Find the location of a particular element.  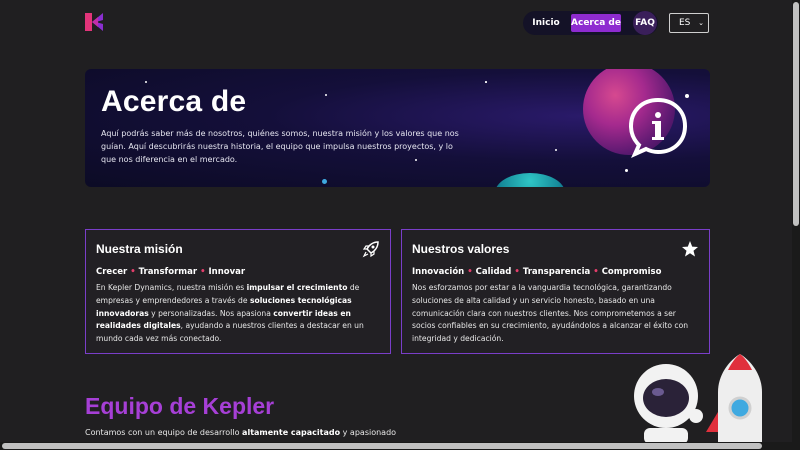

star-icon is located at coordinates (690, 249).